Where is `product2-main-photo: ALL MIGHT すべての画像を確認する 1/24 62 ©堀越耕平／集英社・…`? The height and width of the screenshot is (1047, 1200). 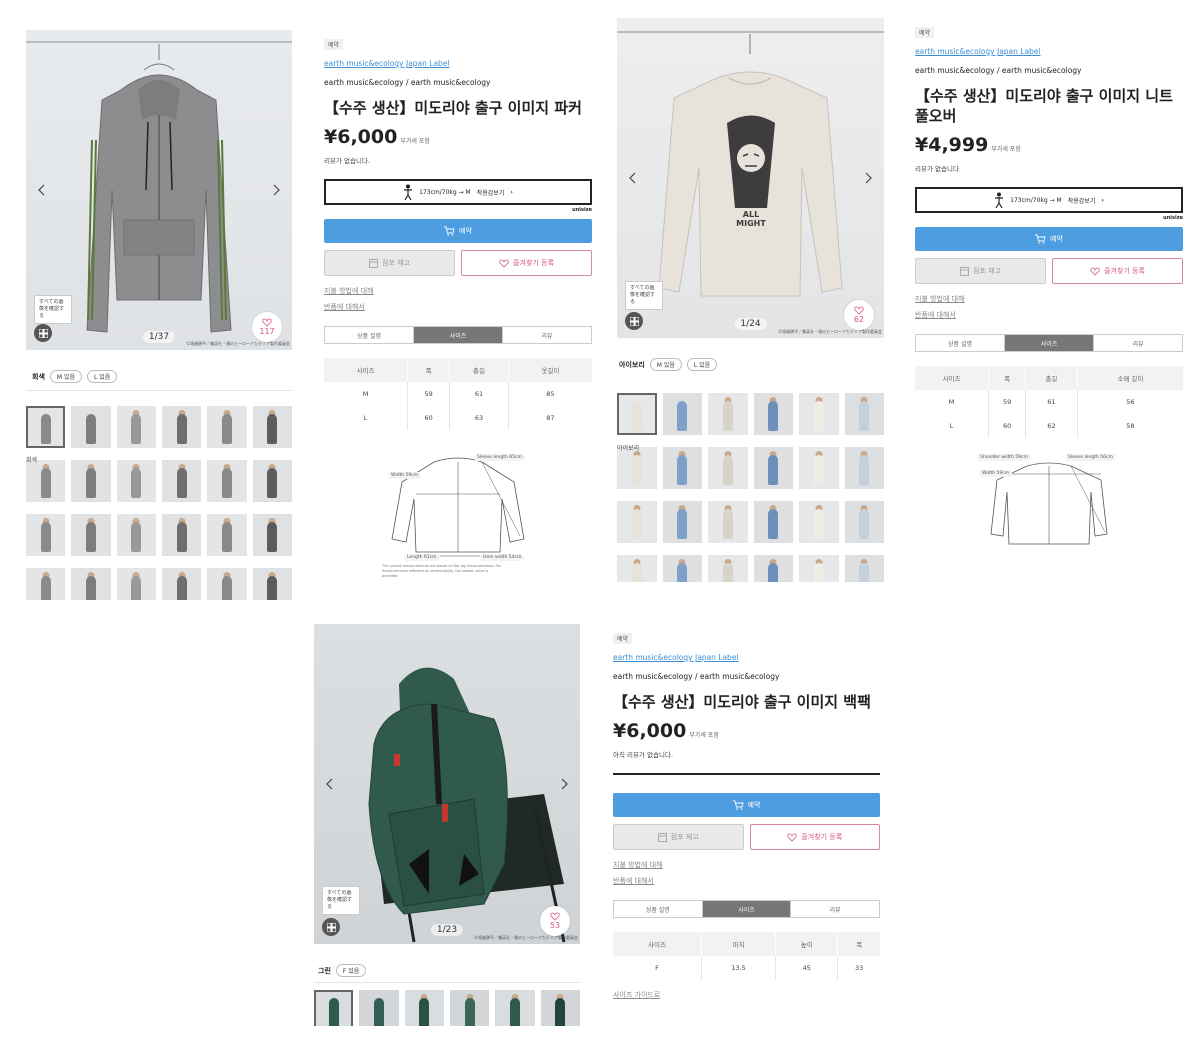
product2-main-photo: ALL MIGHT すべての画像を確認する 1/24 62 ©堀越耕平／集英社・… is located at coordinates (750, 178).